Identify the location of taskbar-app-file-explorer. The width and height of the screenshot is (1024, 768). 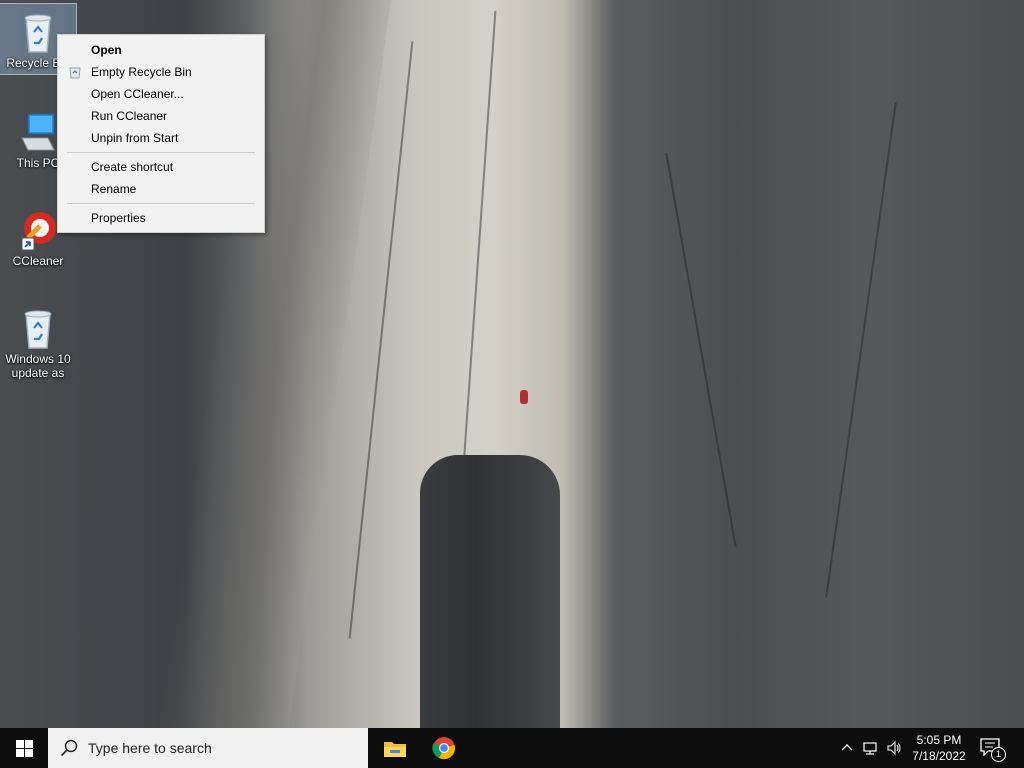
(395, 748).